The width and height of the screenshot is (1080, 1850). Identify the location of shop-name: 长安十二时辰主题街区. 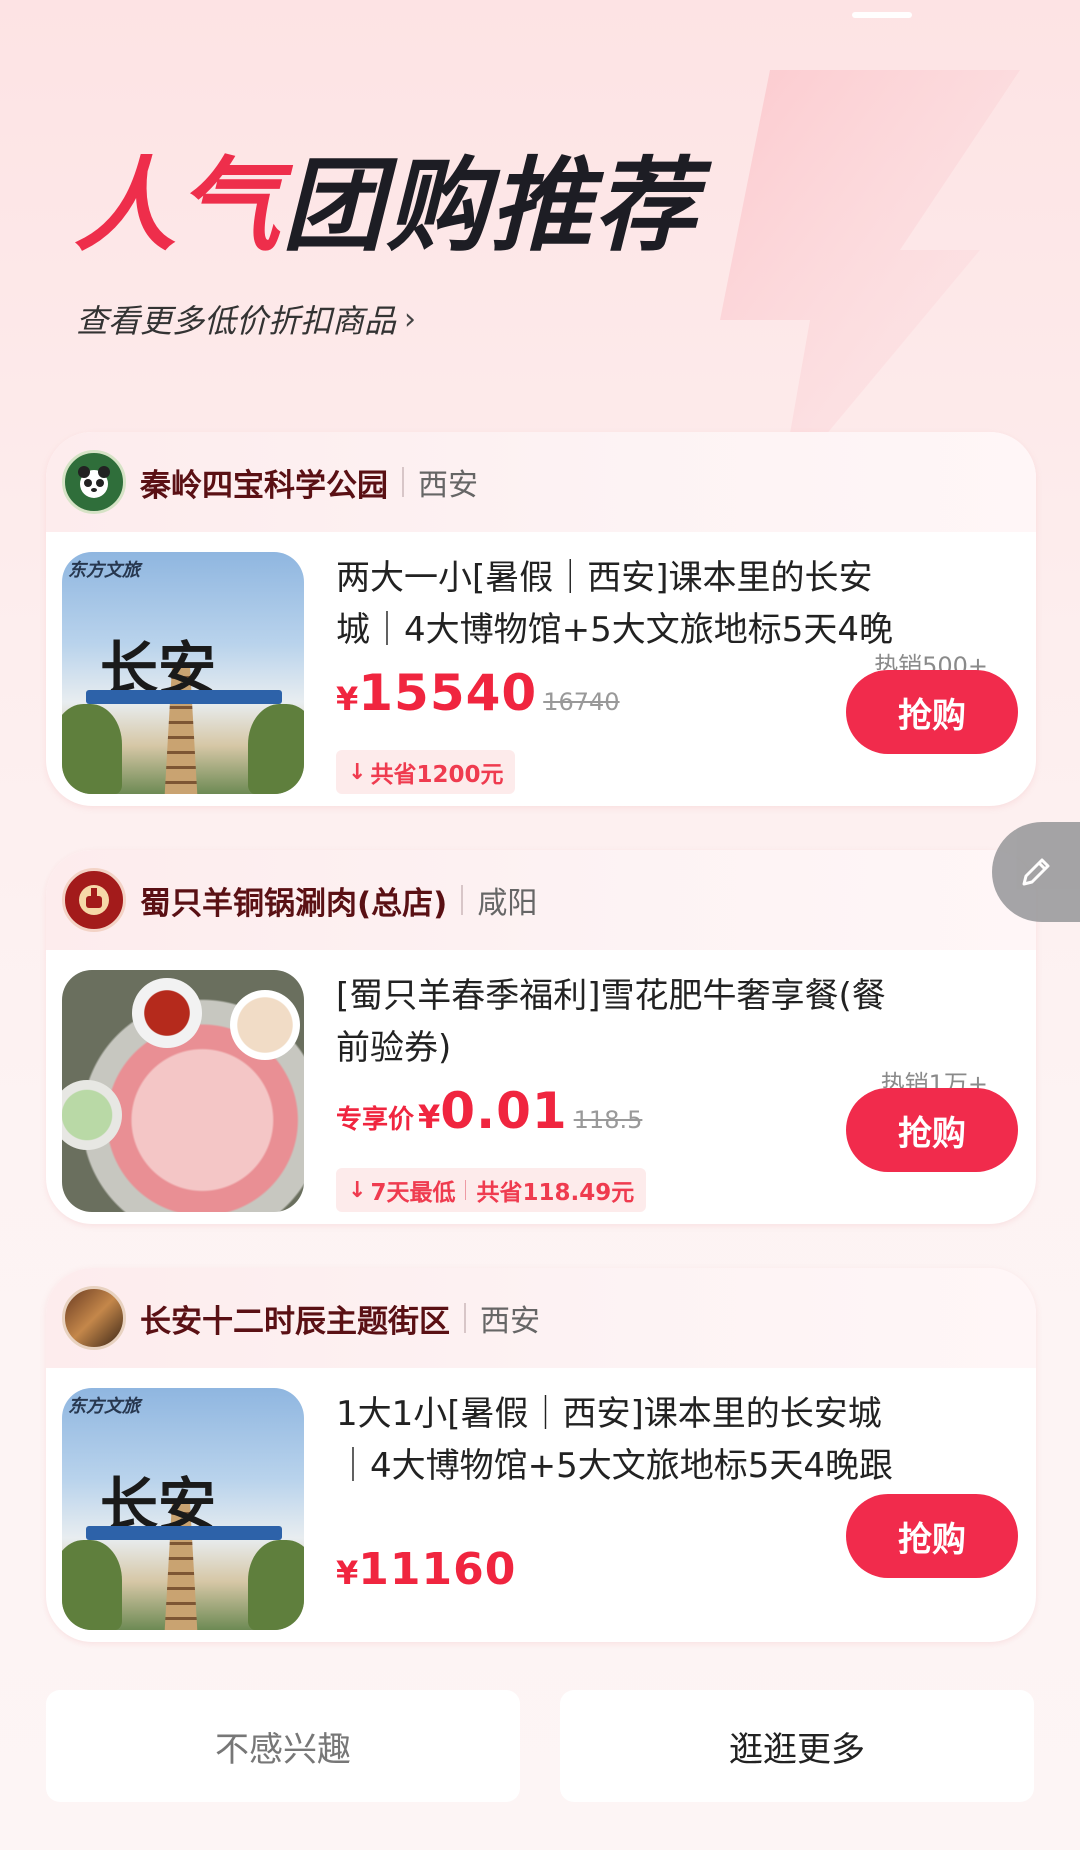
(295, 1321).